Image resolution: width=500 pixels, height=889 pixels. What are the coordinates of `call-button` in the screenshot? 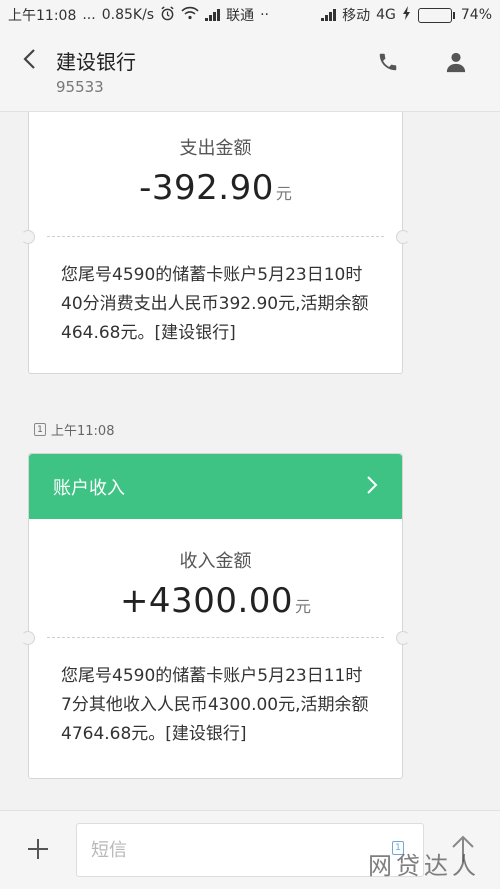 It's located at (388, 62).